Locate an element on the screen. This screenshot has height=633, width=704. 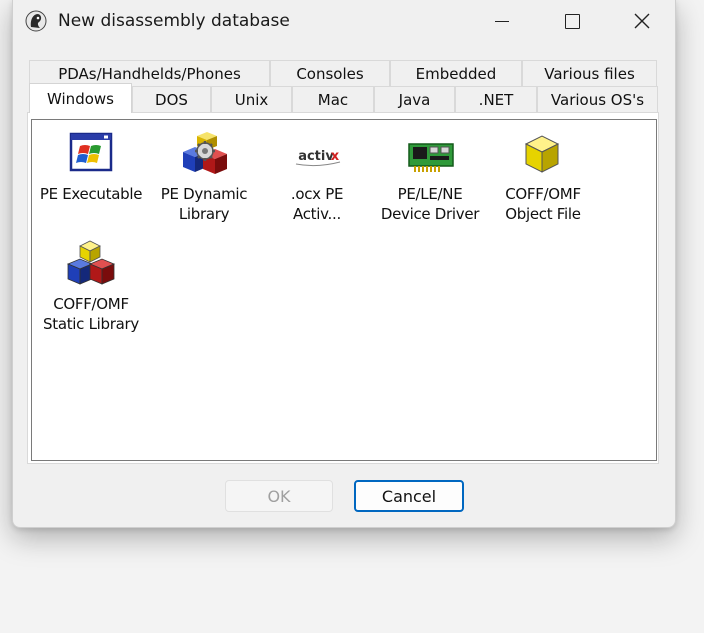
app-logo-icon is located at coordinates (36, 21).